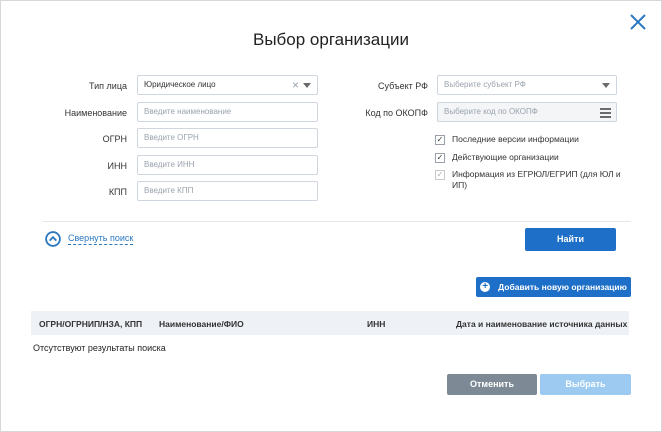  What do you see at coordinates (485, 286) in the screenshot?
I see `plus-icon: +` at bounding box center [485, 286].